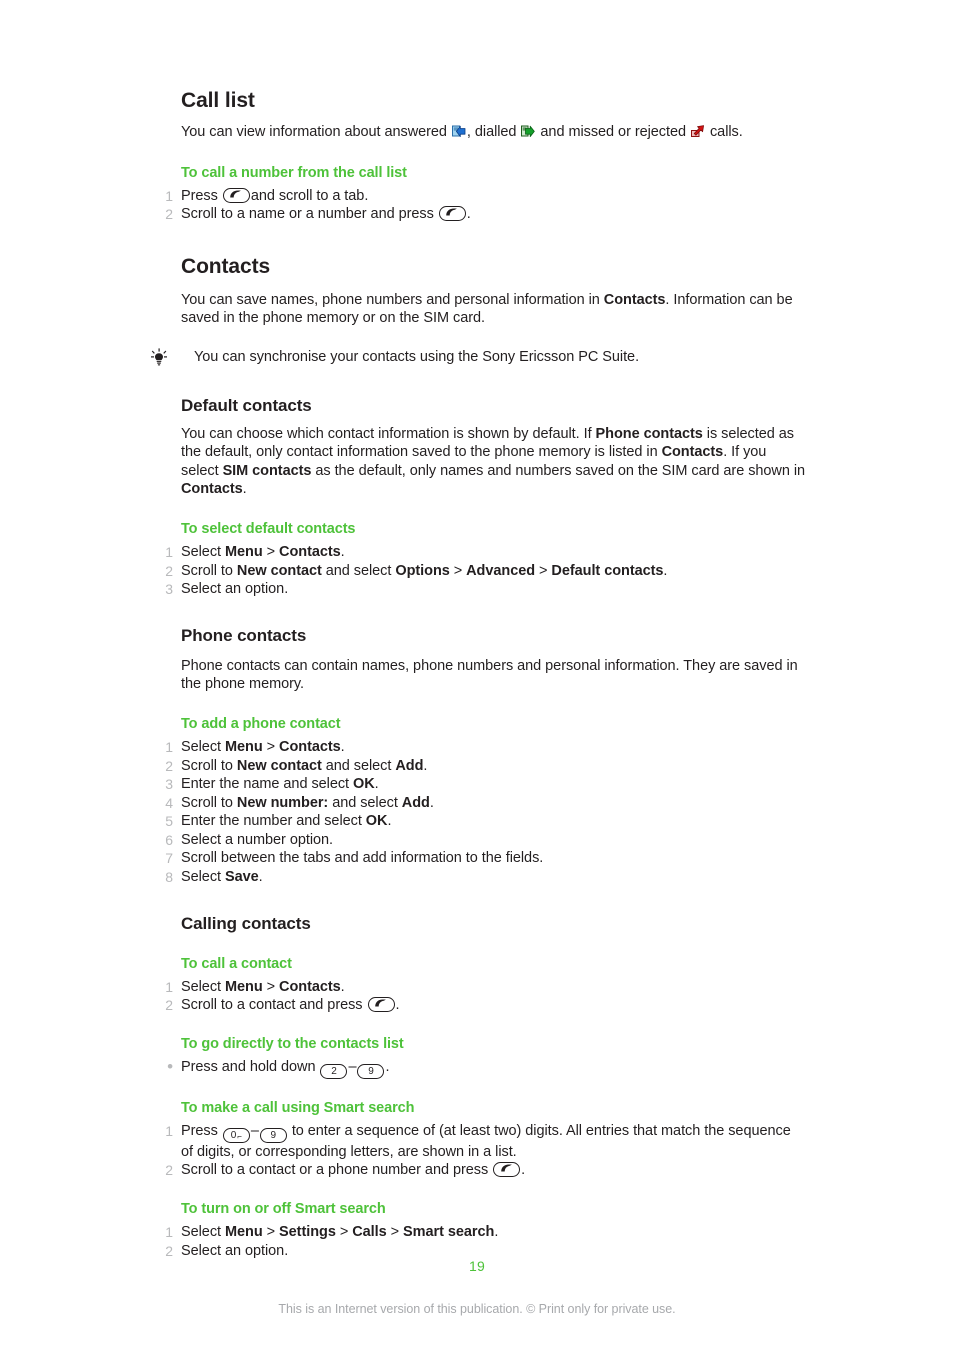  What do you see at coordinates (485, 877) in the screenshot?
I see `list-item: 8 Select Save.` at bounding box center [485, 877].